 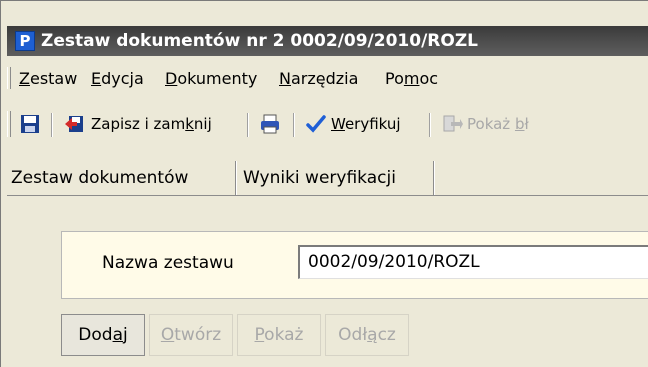 What do you see at coordinates (25, 41) in the screenshot?
I see `app-icon: P` at bounding box center [25, 41].